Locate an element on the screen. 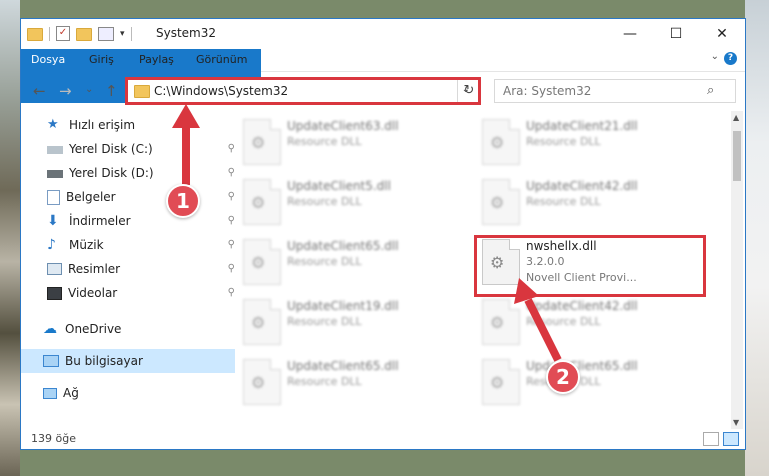 Image resolution: width=769 pixels, height=476 pixels. pictures-icon is located at coordinates (54, 269).